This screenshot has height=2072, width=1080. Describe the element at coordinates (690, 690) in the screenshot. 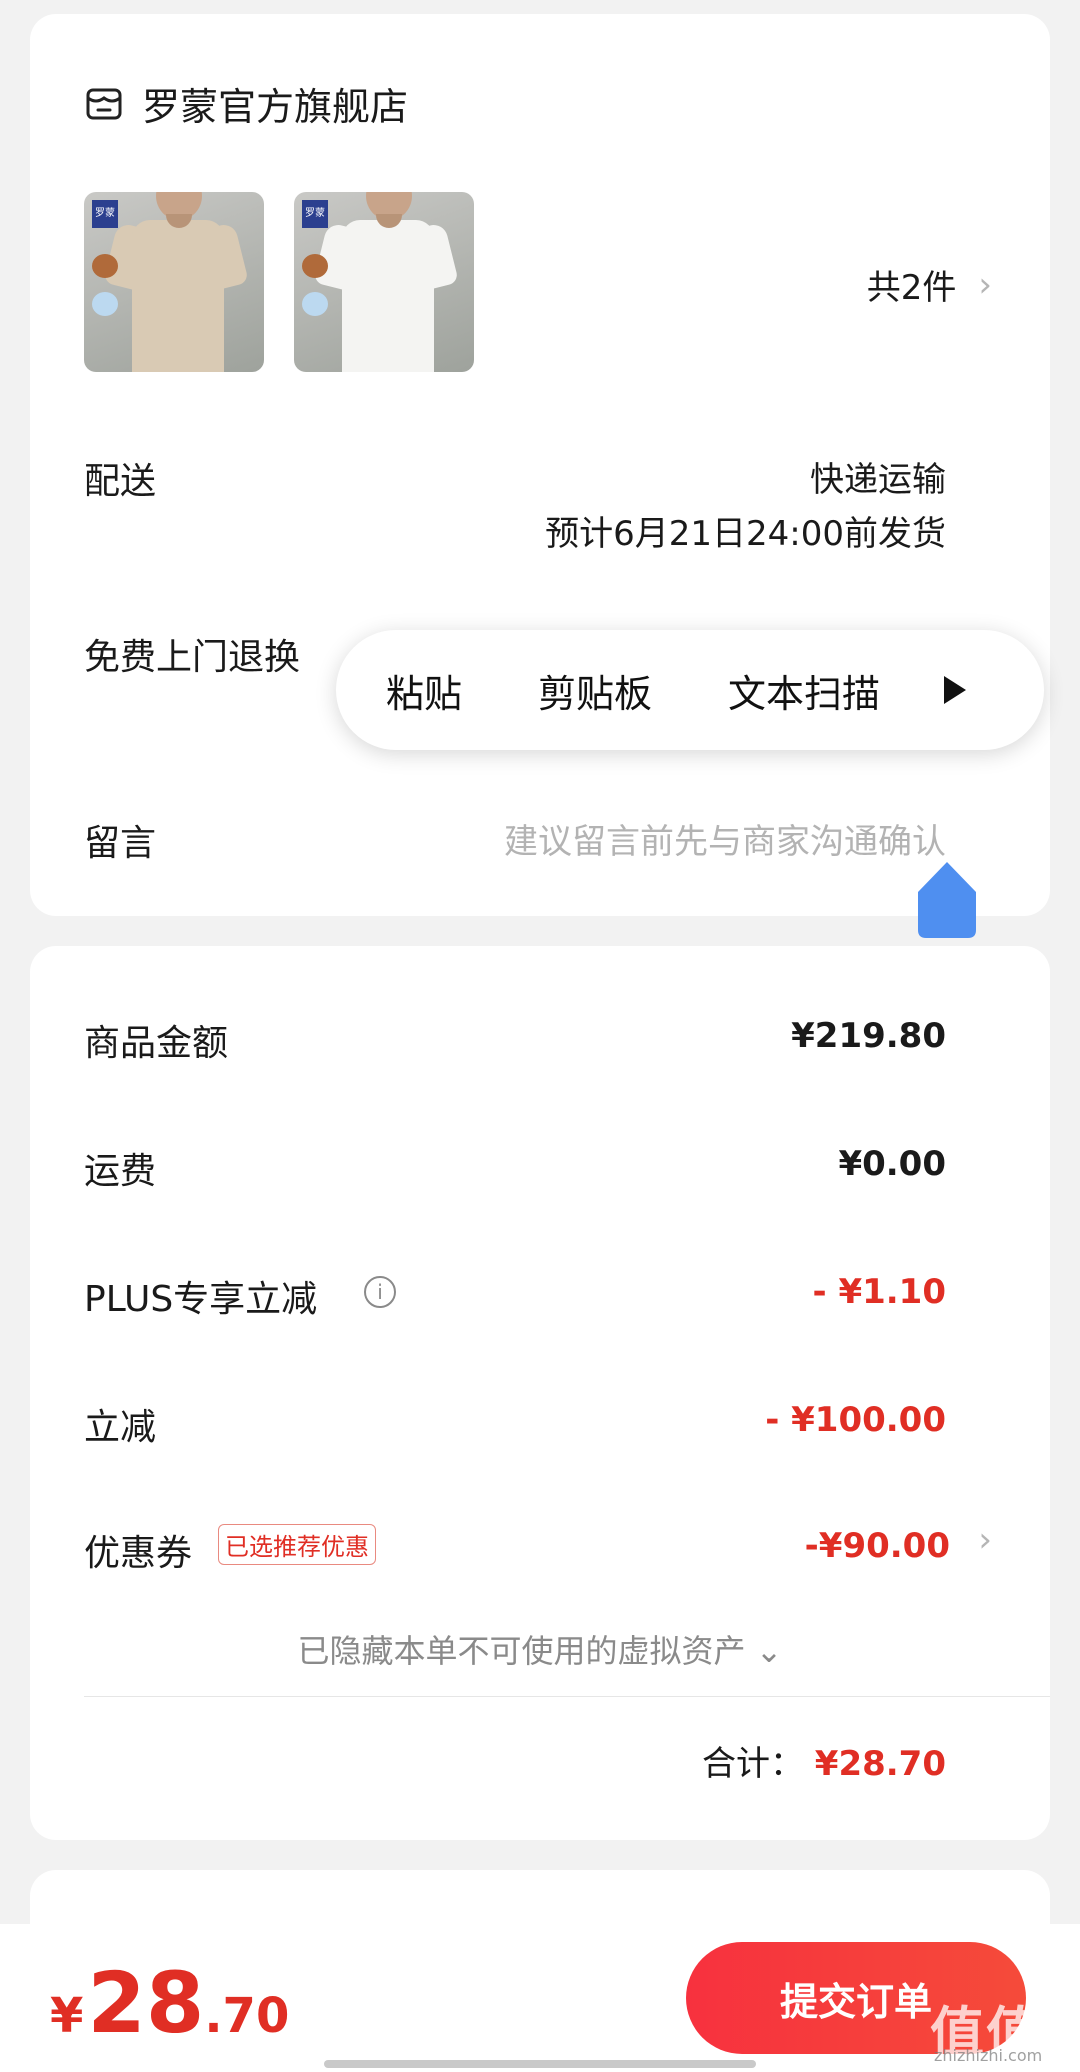

I see `text-context-menu: 粘贴 剪贴板 文本扫描` at that location.